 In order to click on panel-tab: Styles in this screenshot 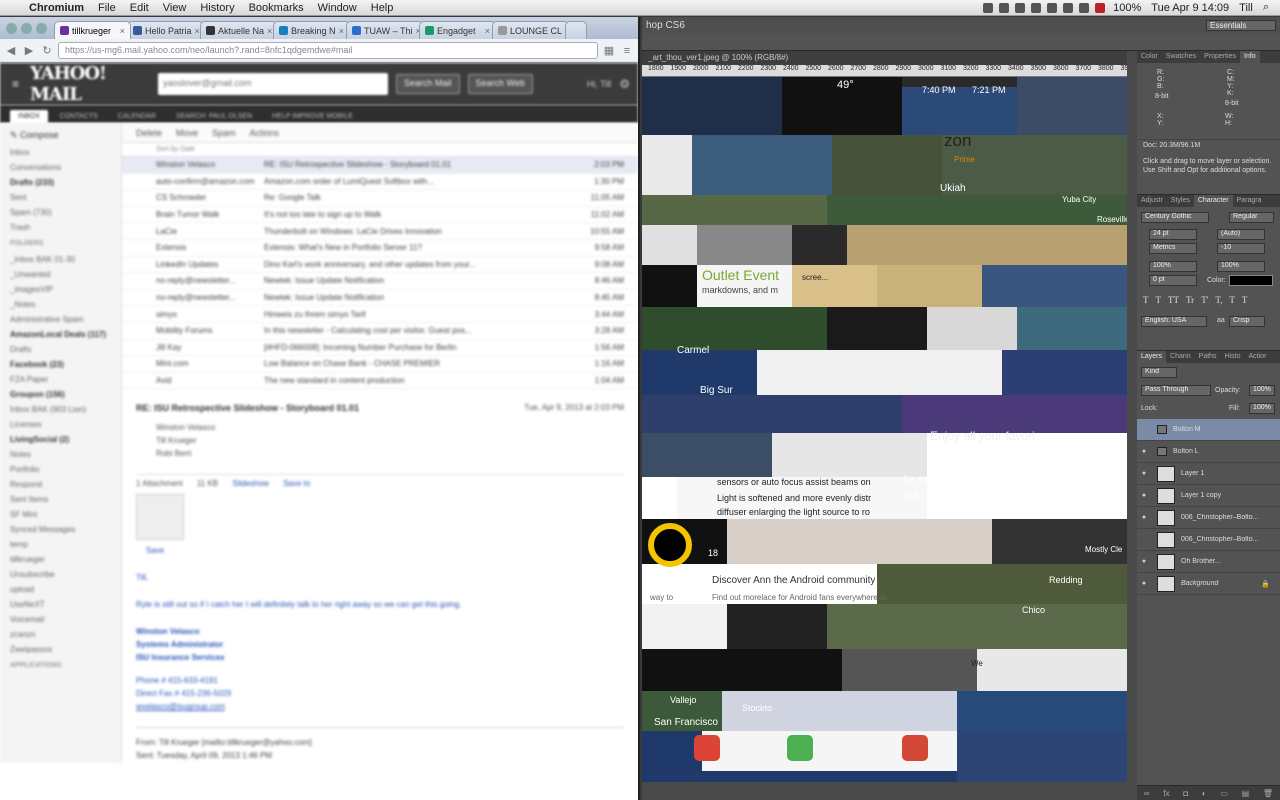, I will do `click(1180, 201)`.